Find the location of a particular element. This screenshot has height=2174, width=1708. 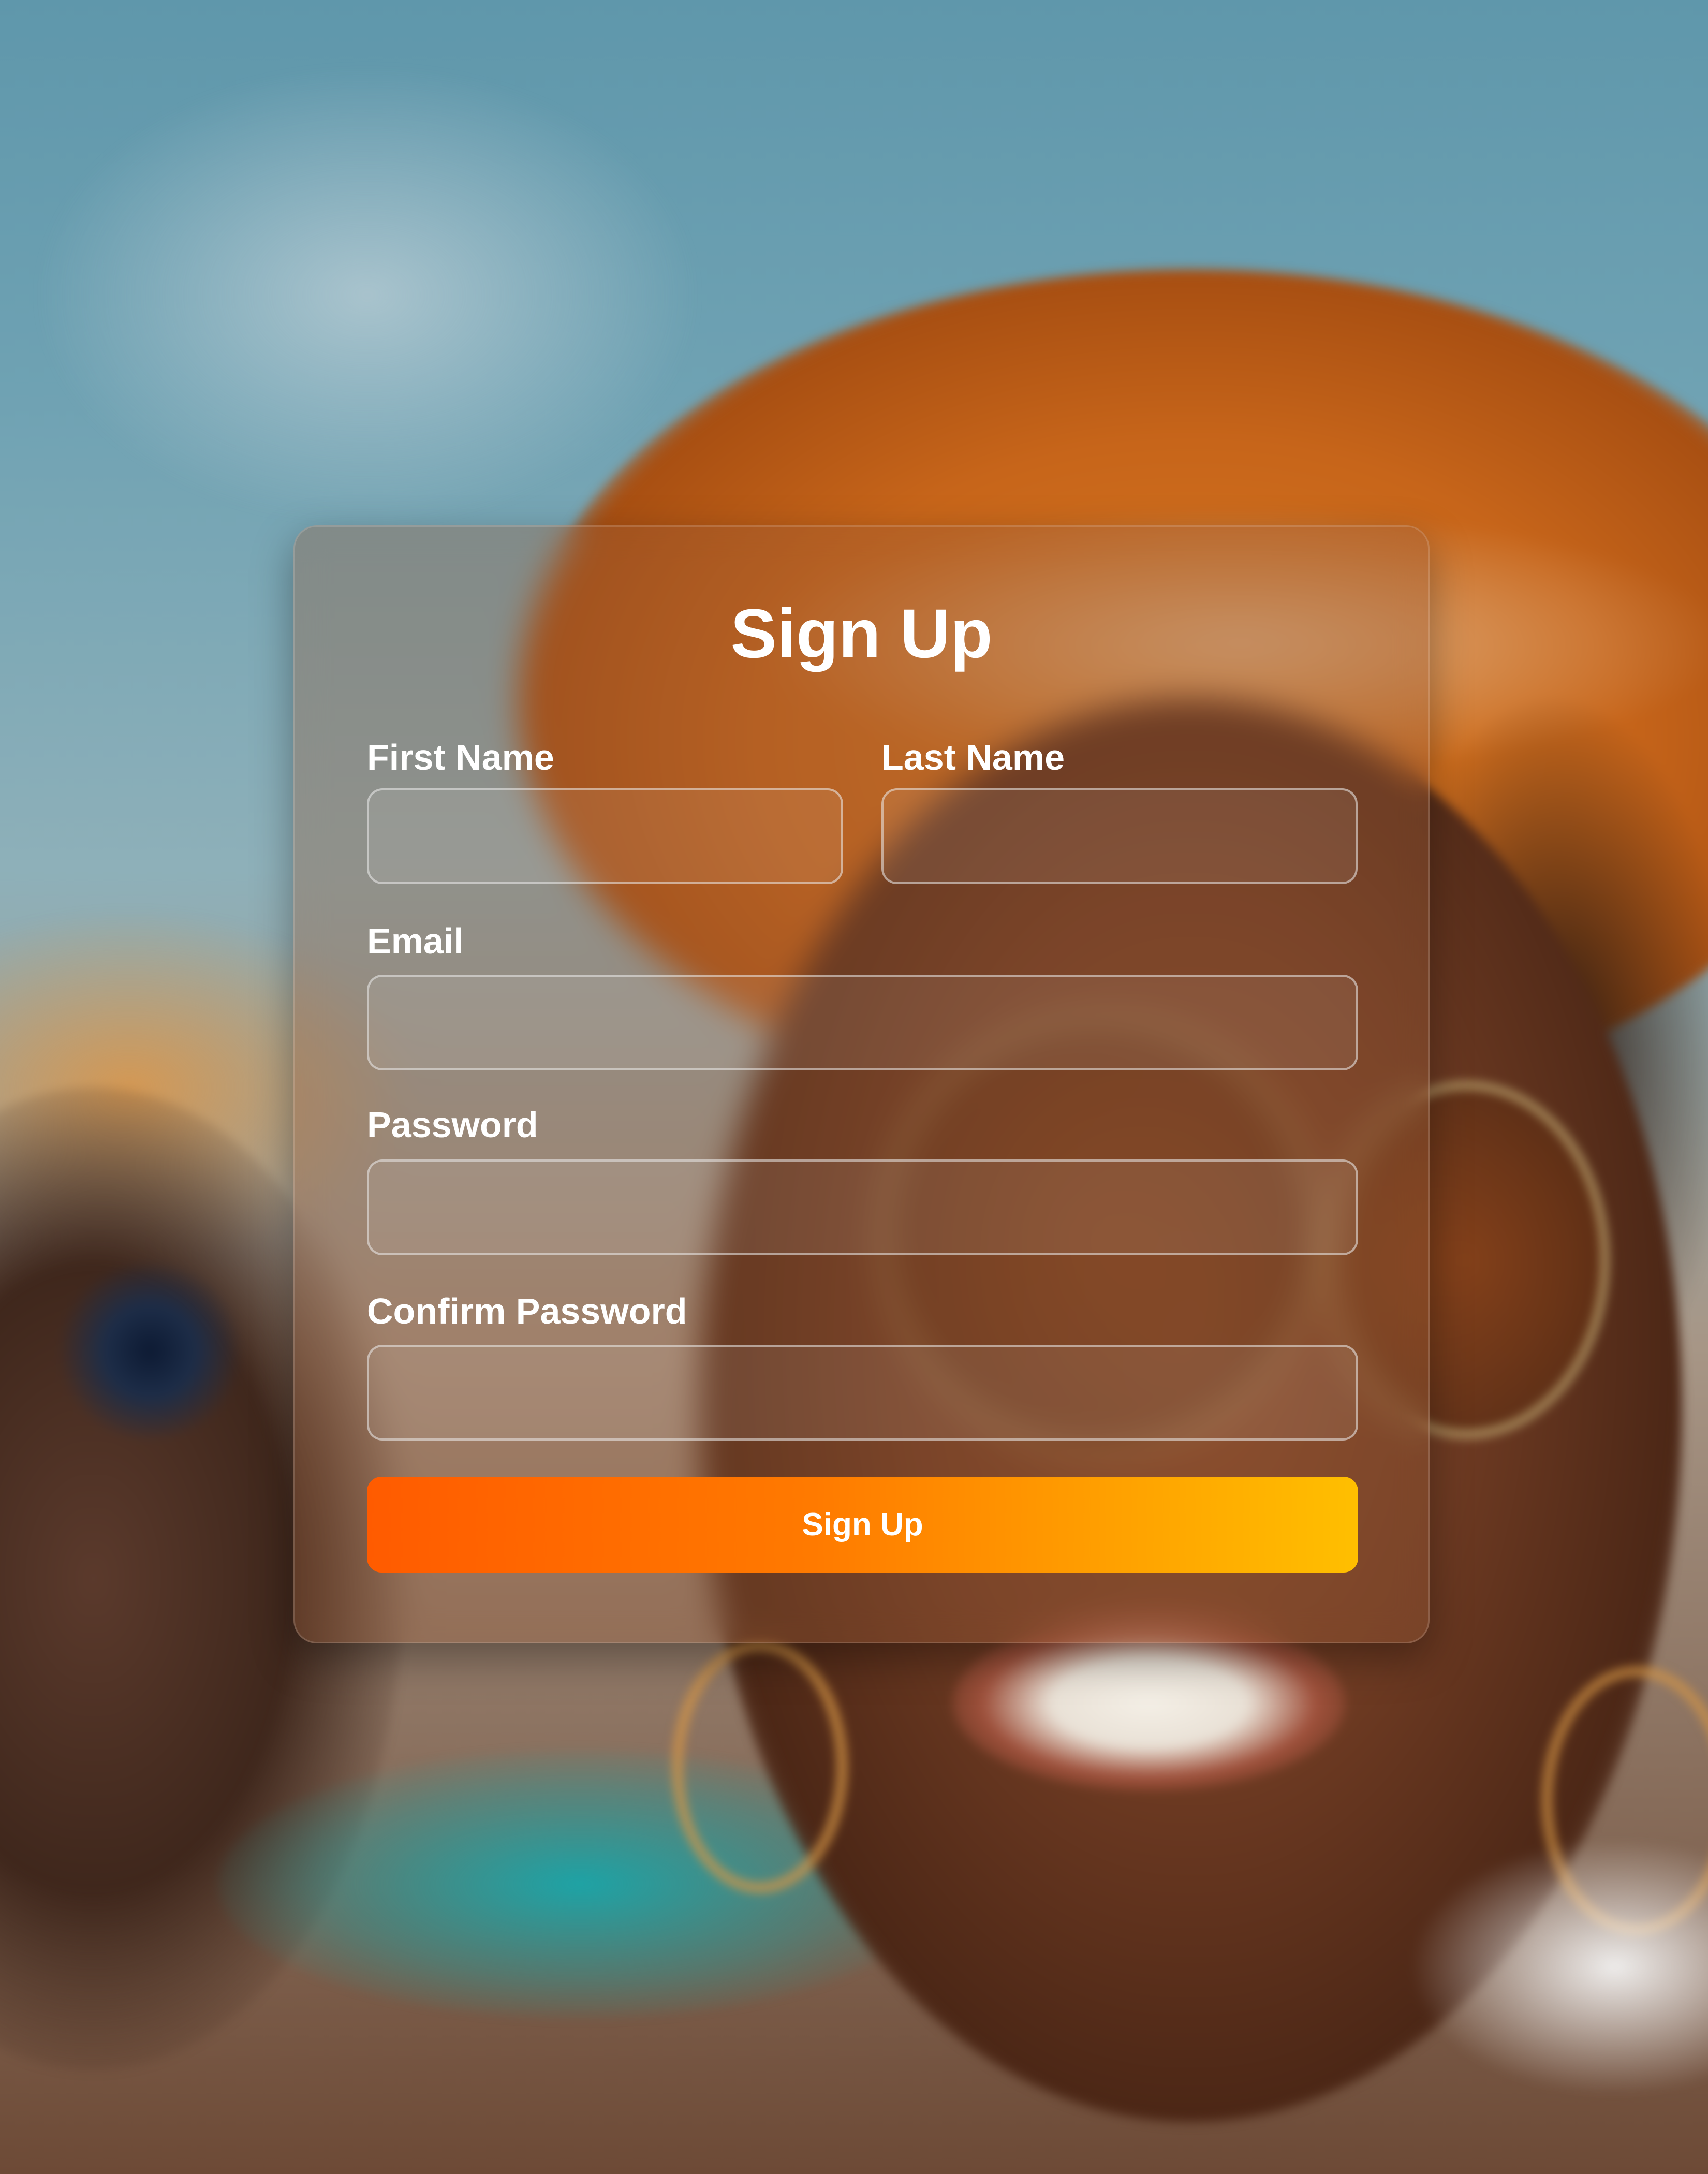

form-title: Sign Up is located at coordinates (861, 633).